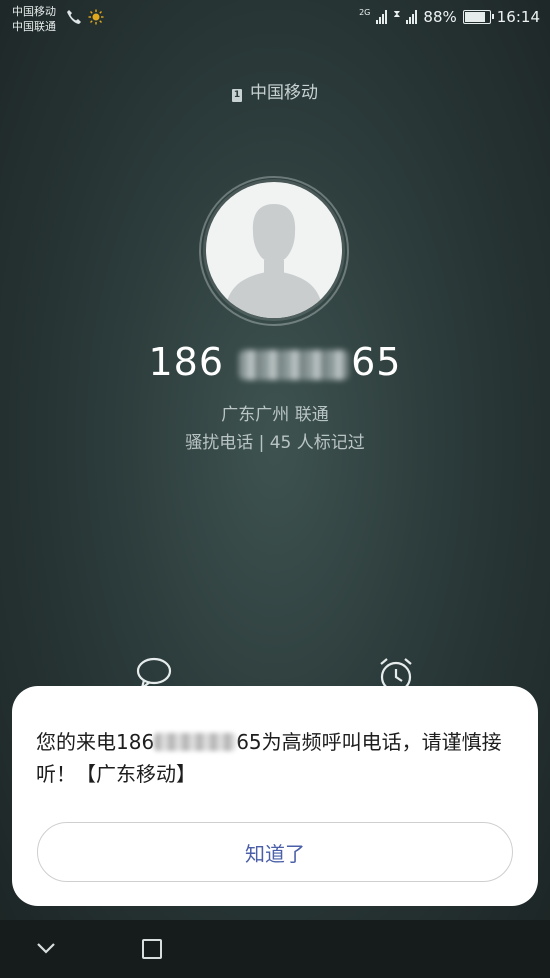 Image resolution: width=550 pixels, height=978 pixels. Describe the element at coordinates (478, 17) in the screenshot. I see `battery-icon` at that location.